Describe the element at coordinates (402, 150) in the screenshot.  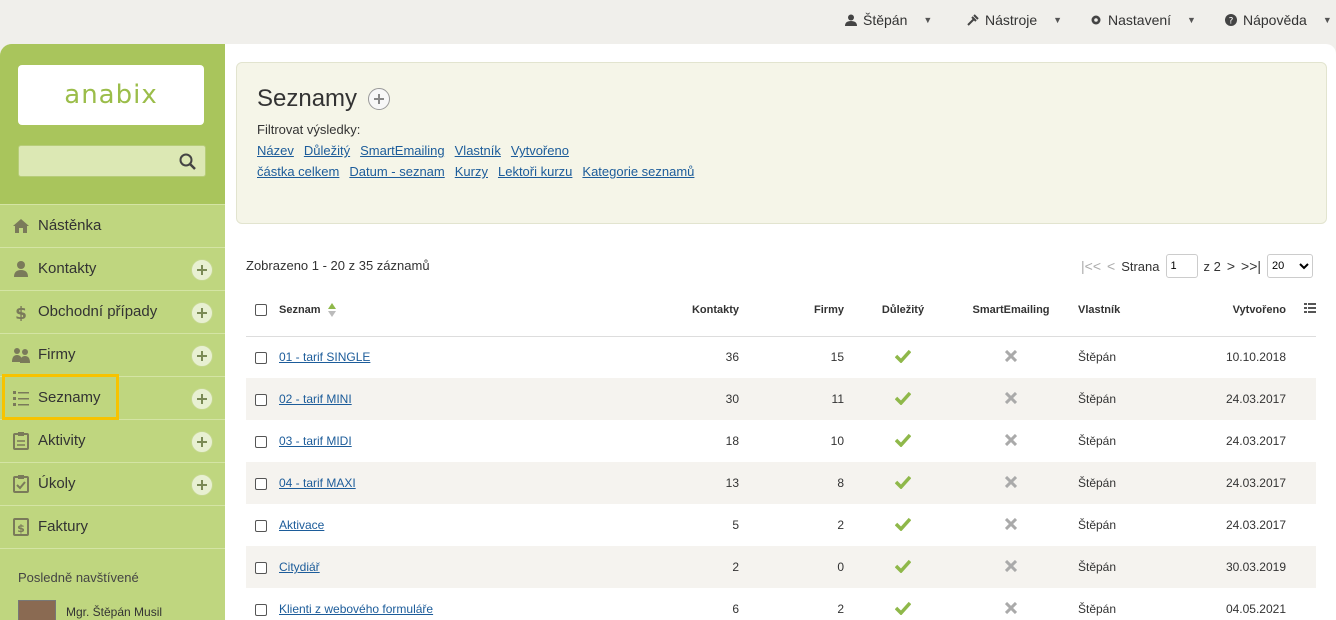
I see `filter-link-smartemailing: SmartEmailing` at that location.